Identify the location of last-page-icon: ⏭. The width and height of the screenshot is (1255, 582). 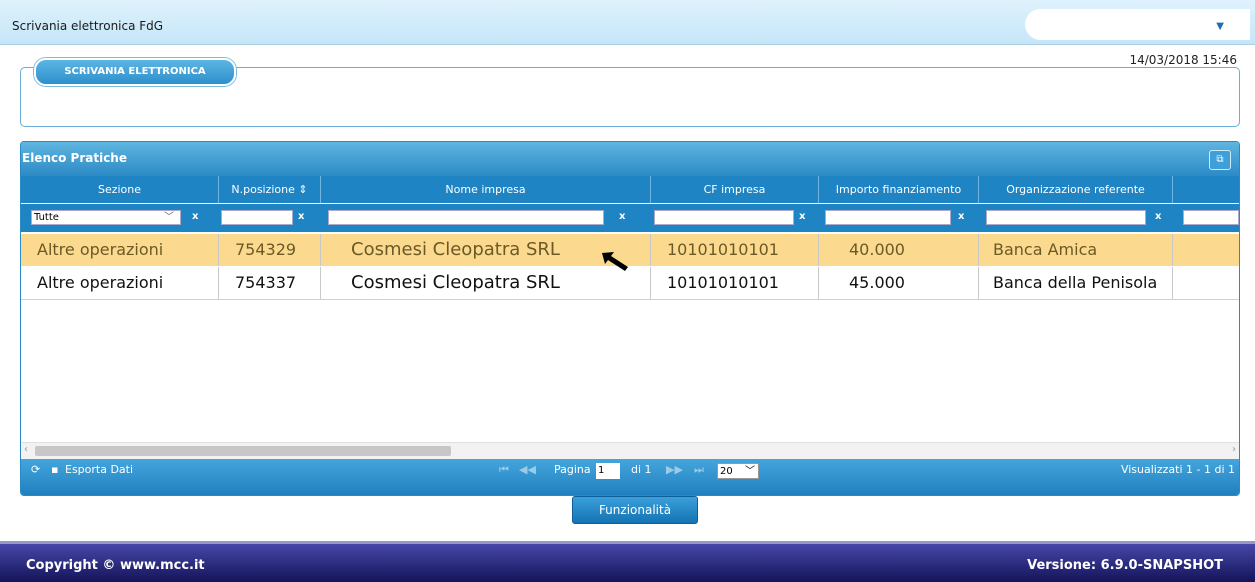
(699, 470).